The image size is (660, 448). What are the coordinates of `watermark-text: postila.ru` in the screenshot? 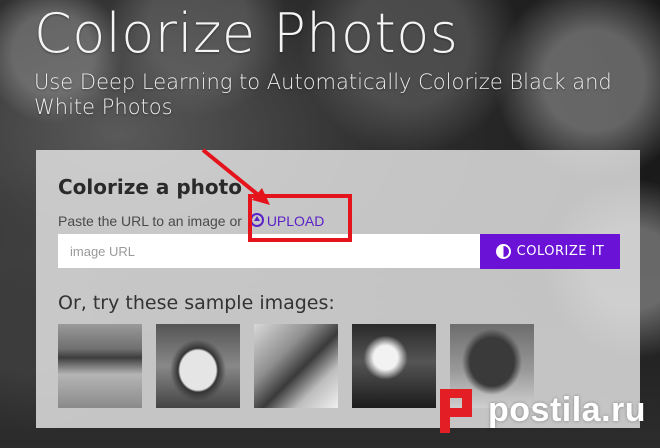 It's located at (567, 409).